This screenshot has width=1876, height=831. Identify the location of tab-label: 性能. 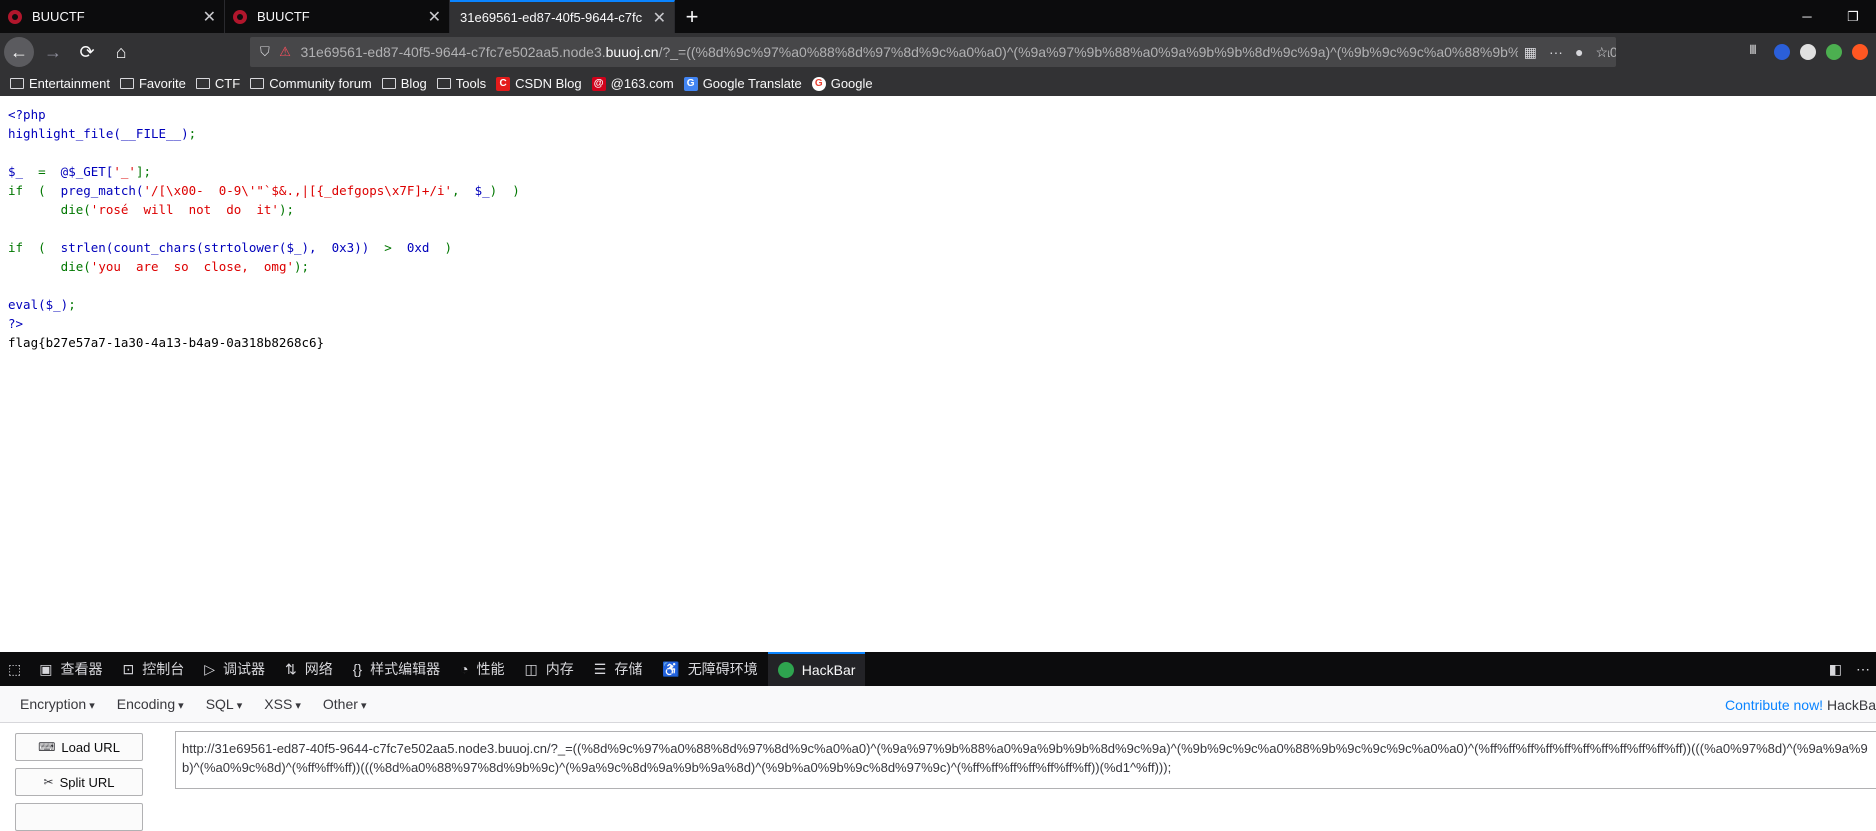
(490, 669).